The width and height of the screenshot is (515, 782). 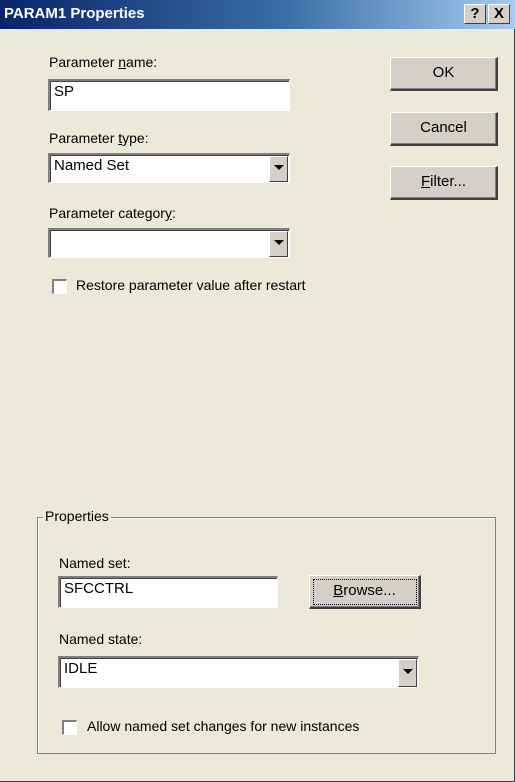 I want to click on ok-button: OK, so click(x=444, y=74).